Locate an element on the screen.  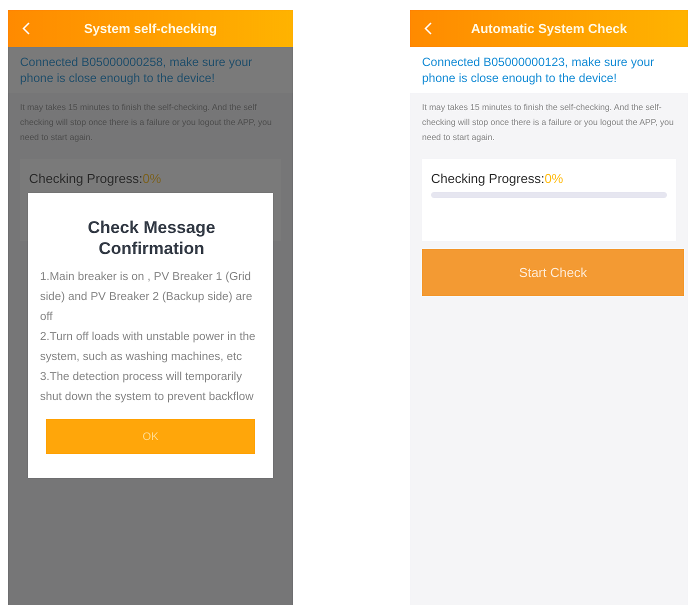
dialog-text: 2.Turn off loads with unstable power in the system, such as washing machines, etc is located at coordinates (148, 347).